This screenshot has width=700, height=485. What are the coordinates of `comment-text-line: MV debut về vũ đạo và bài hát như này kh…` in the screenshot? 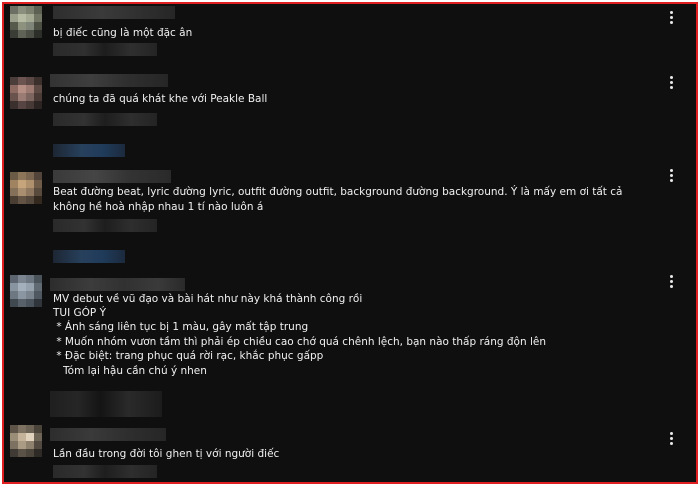 It's located at (208, 299).